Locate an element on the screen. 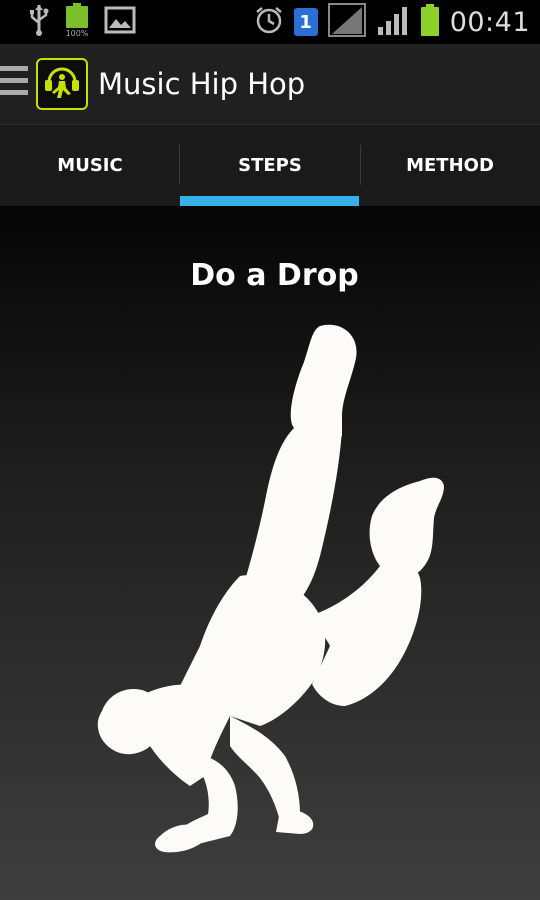 This screenshot has width=540, height=900. step-title: Do a Drop is located at coordinates (274, 275).